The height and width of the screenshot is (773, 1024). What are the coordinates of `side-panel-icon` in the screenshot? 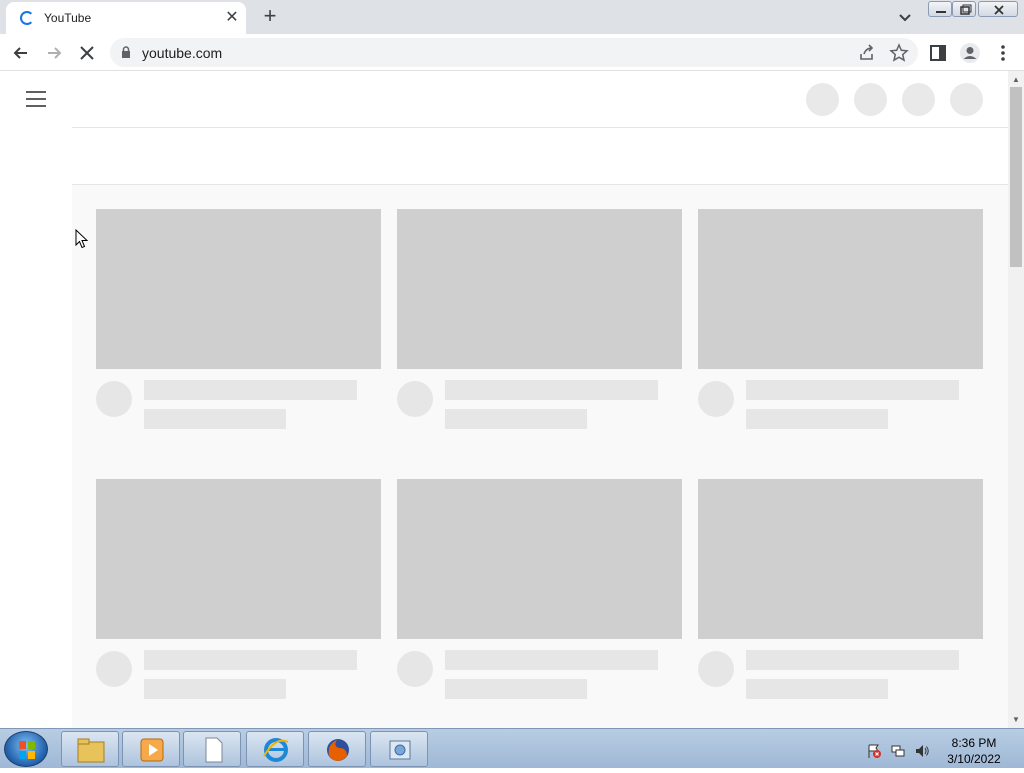 It's located at (938, 53).